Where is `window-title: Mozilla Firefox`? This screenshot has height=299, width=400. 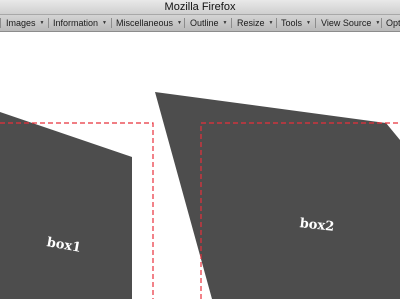
window-title: Mozilla Firefox is located at coordinates (200, 7).